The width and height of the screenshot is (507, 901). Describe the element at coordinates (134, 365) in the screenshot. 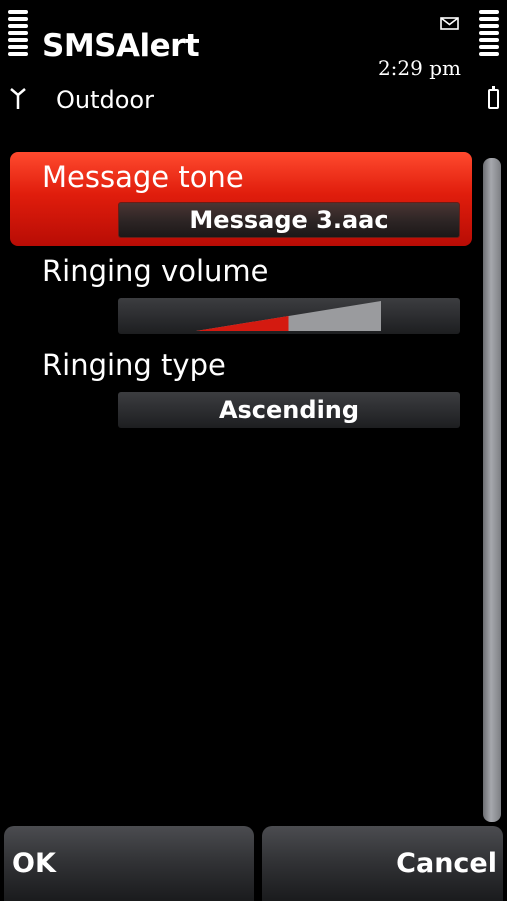

I see `setting-label: Ringing type` at that location.